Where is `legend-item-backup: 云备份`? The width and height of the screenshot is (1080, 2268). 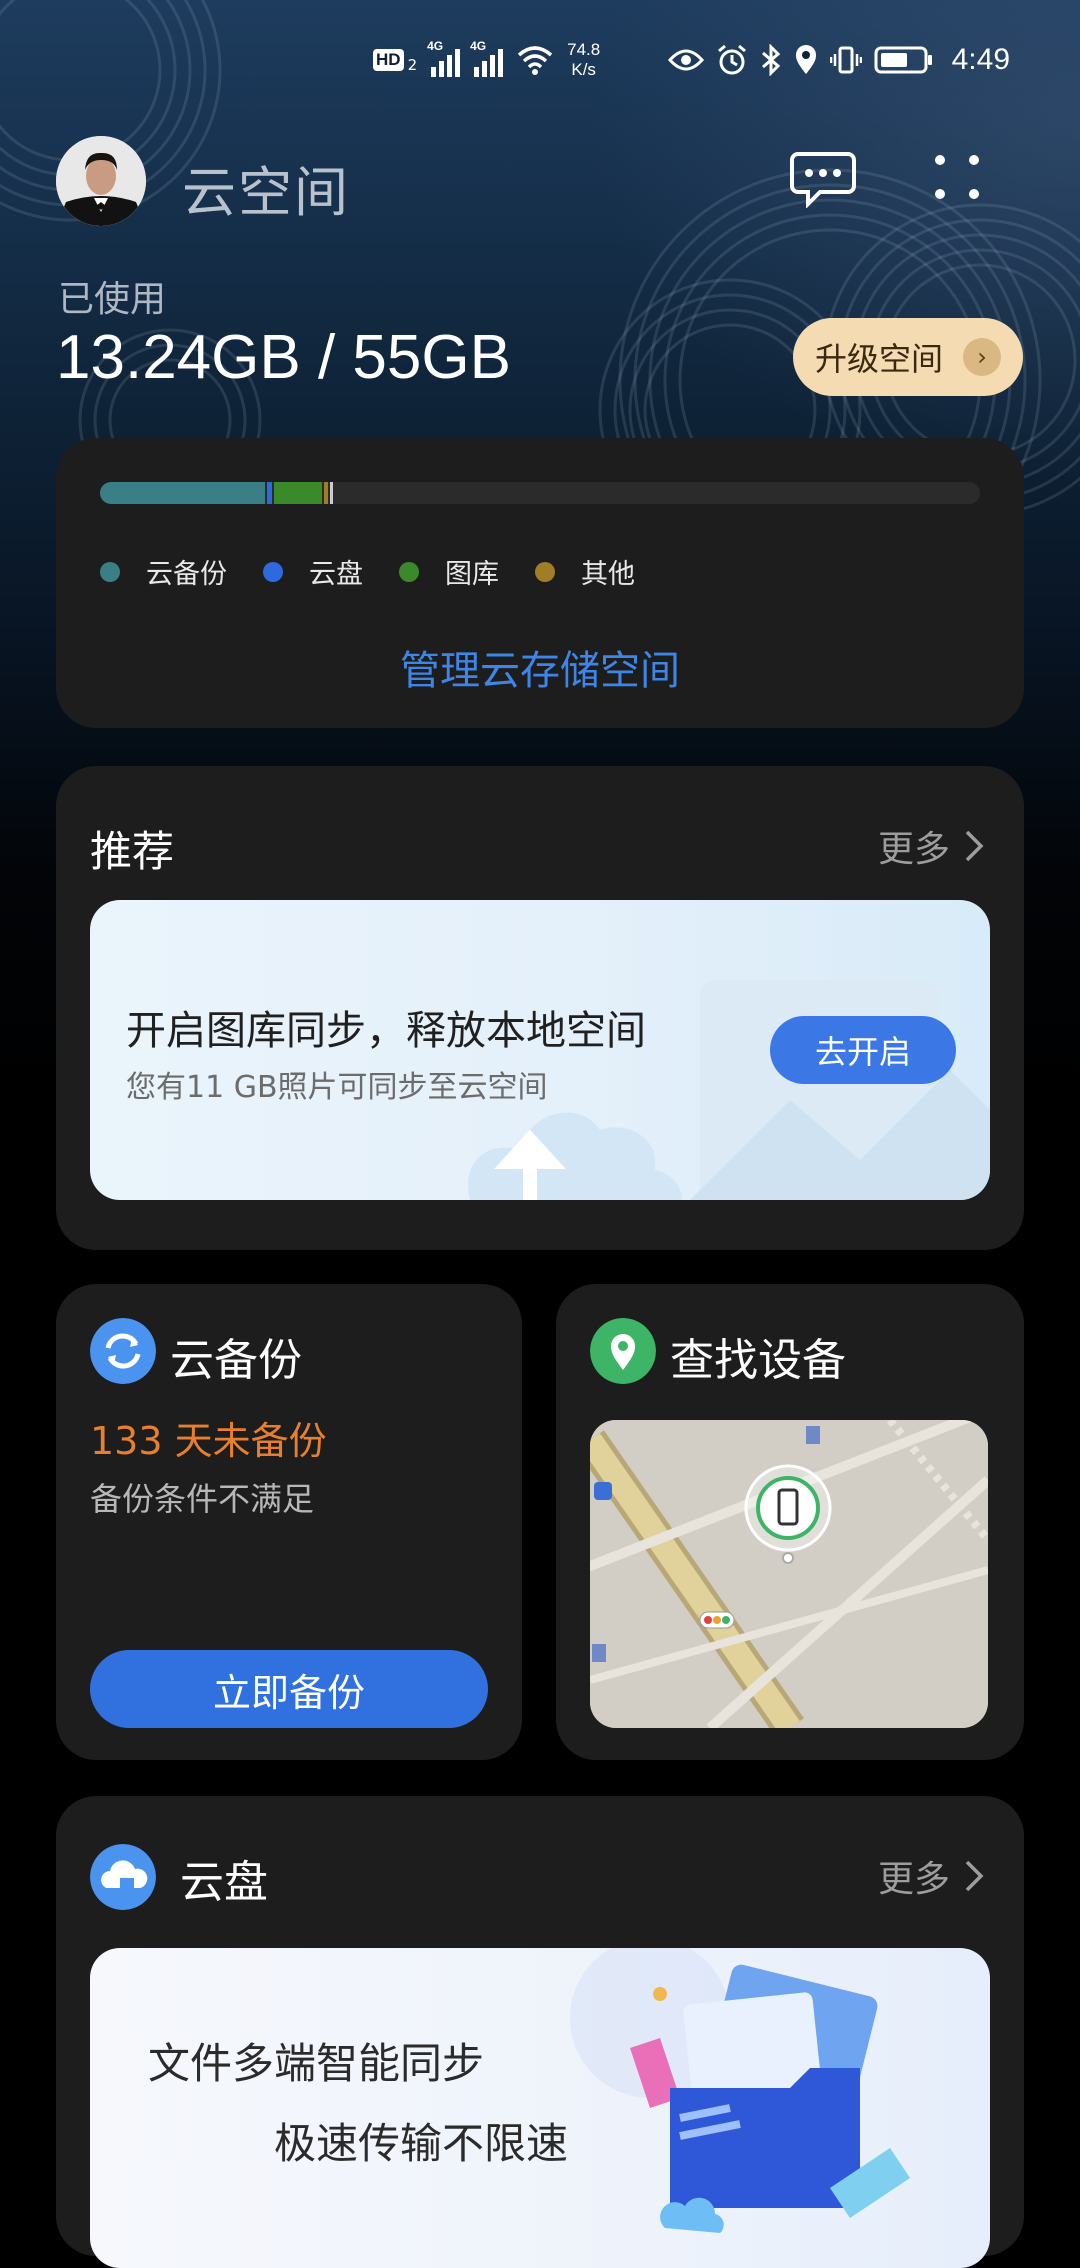
legend-item-backup: 云备份 is located at coordinates (163, 571).